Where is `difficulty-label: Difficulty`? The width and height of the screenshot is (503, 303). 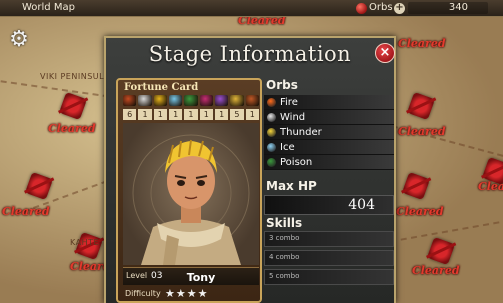 difficulty-label: Difficulty is located at coordinates (143, 293).